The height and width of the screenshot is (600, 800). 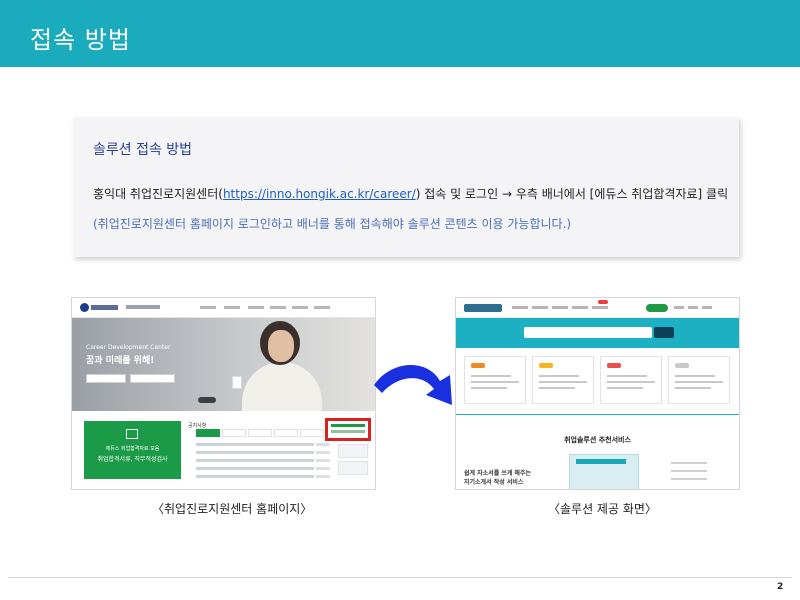 I want to click on highlighted-edus-banner, so click(x=348, y=429).